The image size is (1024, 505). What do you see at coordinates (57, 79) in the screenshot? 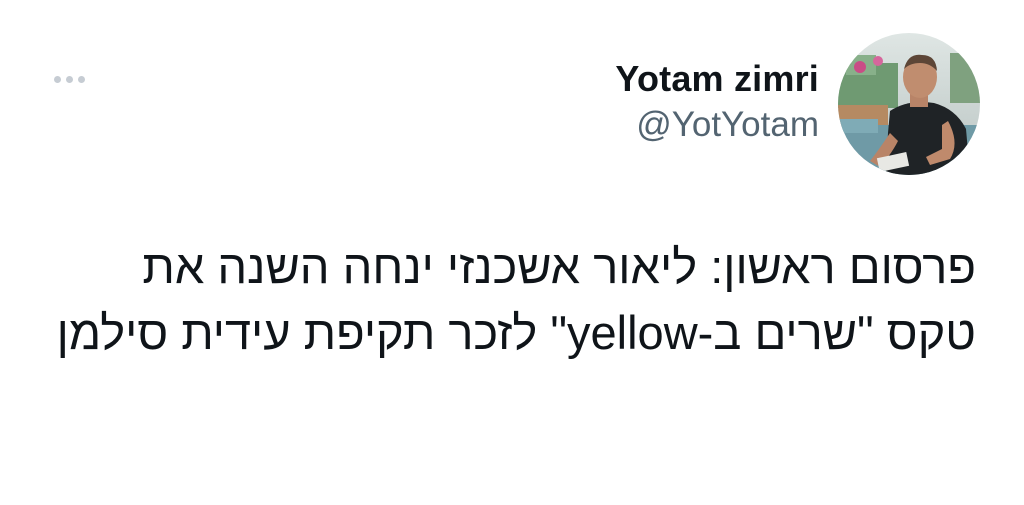
I see `more-horizontal-icon` at bounding box center [57, 79].